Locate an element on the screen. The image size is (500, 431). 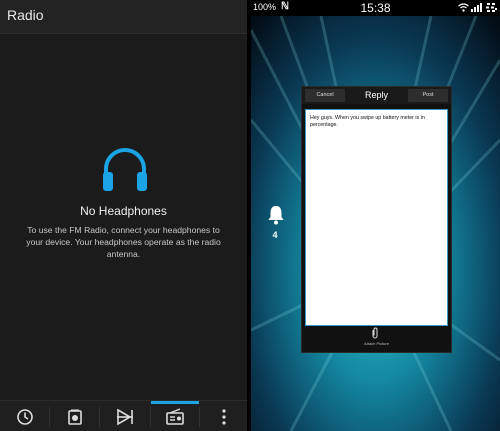
paperclip-icon is located at coordinates (375, 333).